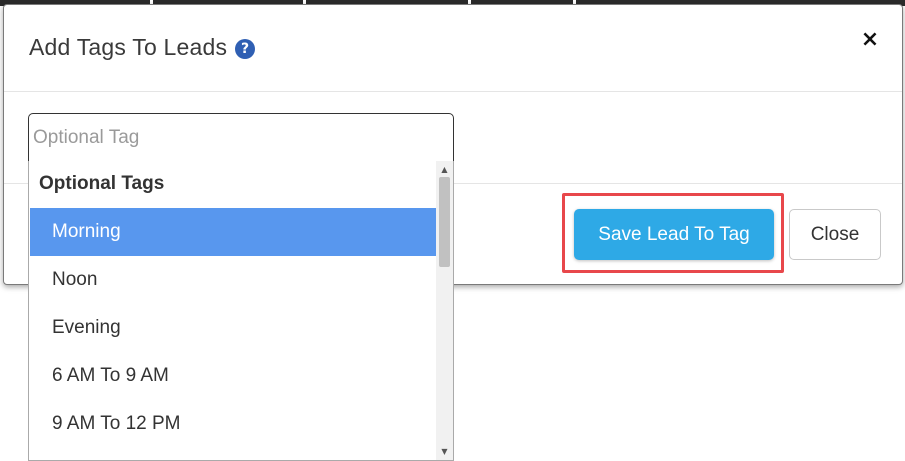 The width and height of the screenshot is (905, 461). Describe the element at coordinates (444, 222) in the screenshot. I see `scrollbar-thumb` at that location.